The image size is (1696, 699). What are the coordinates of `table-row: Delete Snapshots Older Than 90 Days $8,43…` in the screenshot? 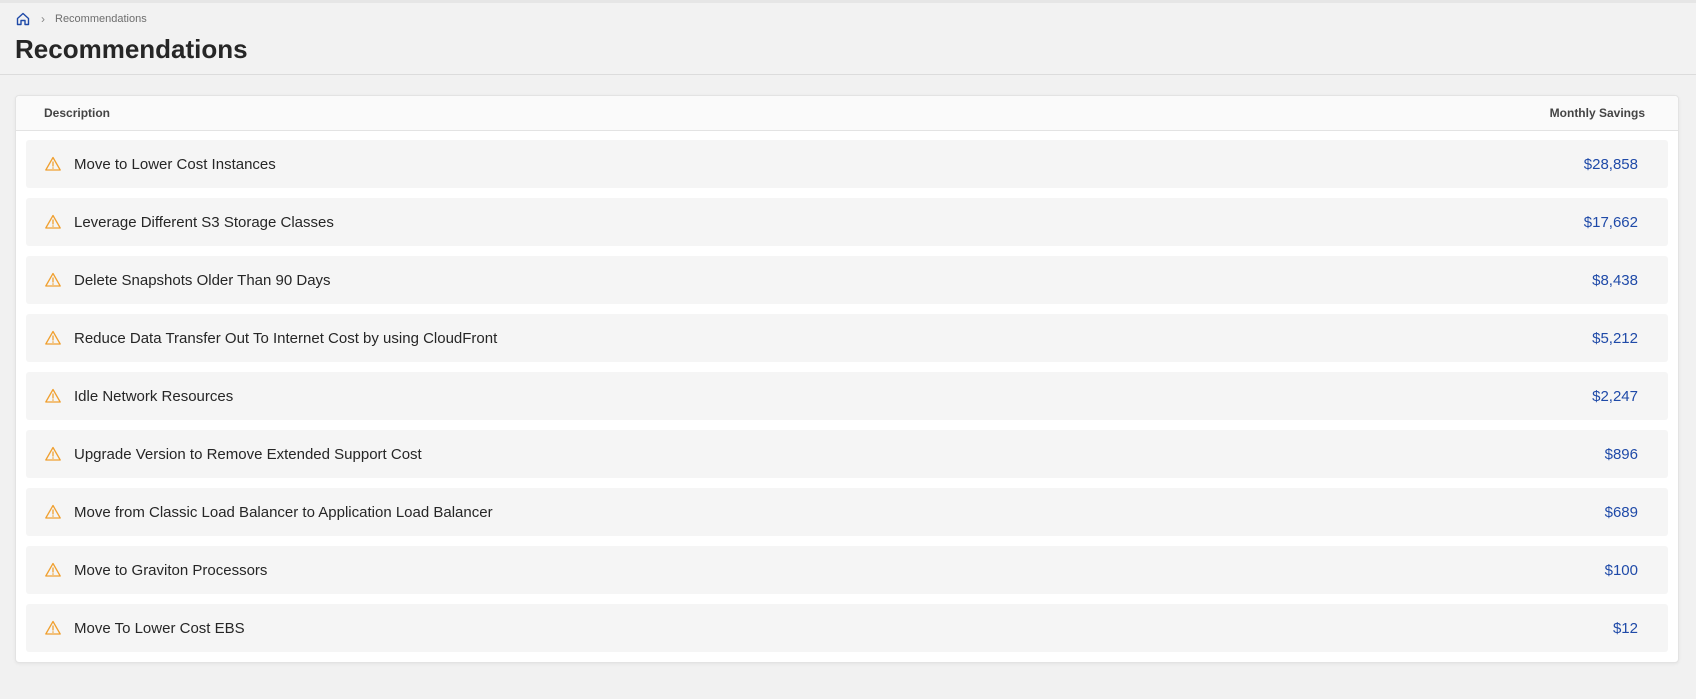 It's located at (847, 280).